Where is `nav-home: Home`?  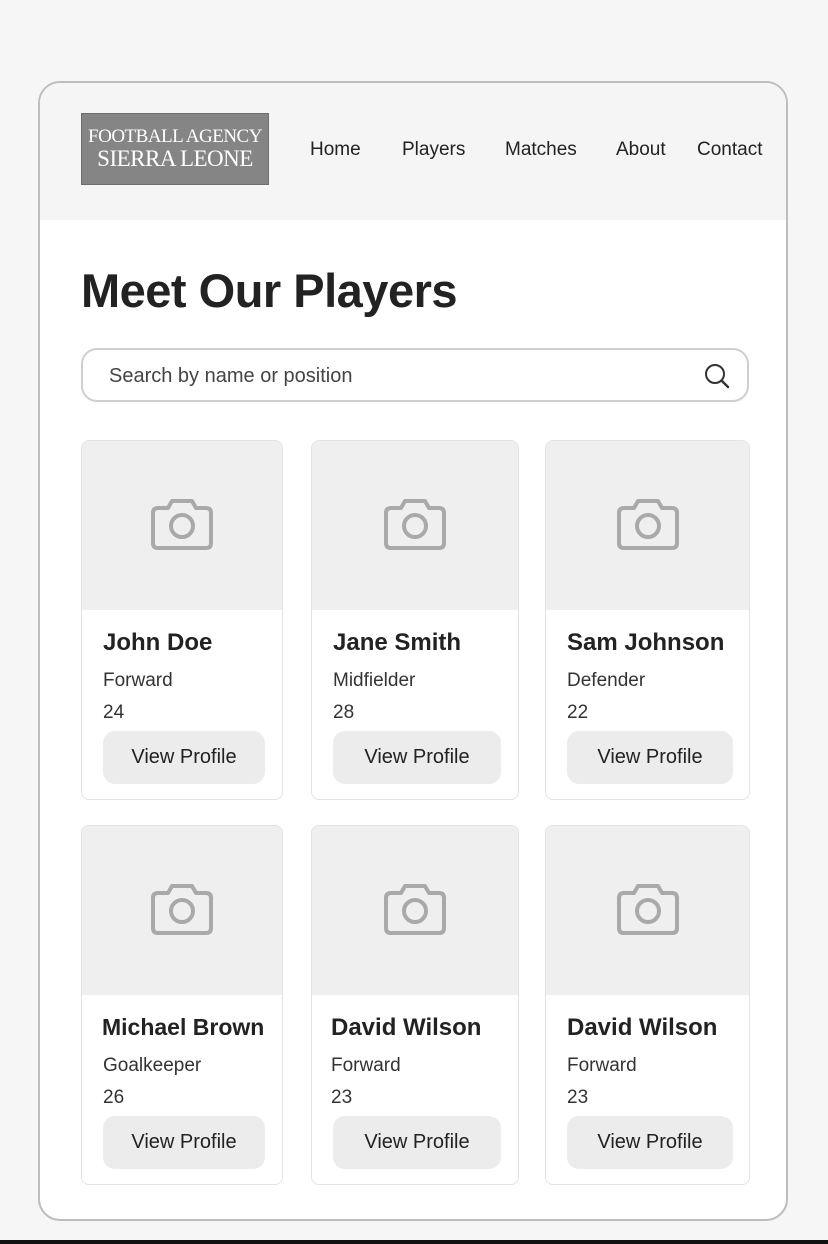
nav-home: Home is located at coordinates (335, 150).